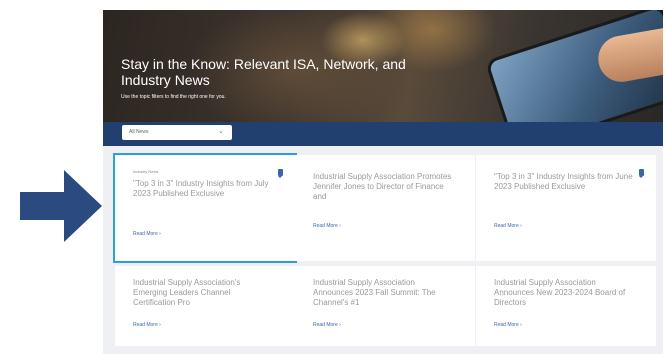 Image resolution: width=667 pixels, height=354 pixels. What do you see at coordinates (61, 206) in the screenshot?
I see `pointer-arrow-icon` at bounding box center [61, 206].